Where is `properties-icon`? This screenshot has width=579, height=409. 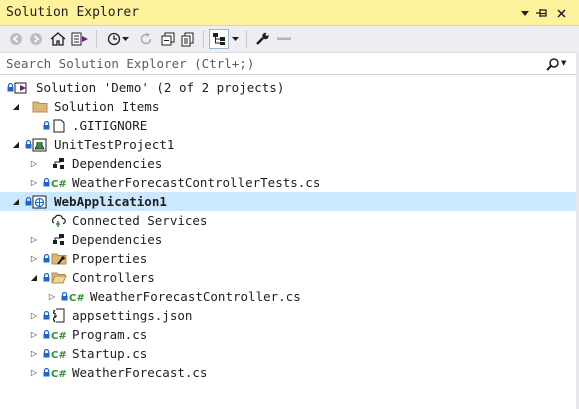 properties-icon is located at coordinates (263, 39).